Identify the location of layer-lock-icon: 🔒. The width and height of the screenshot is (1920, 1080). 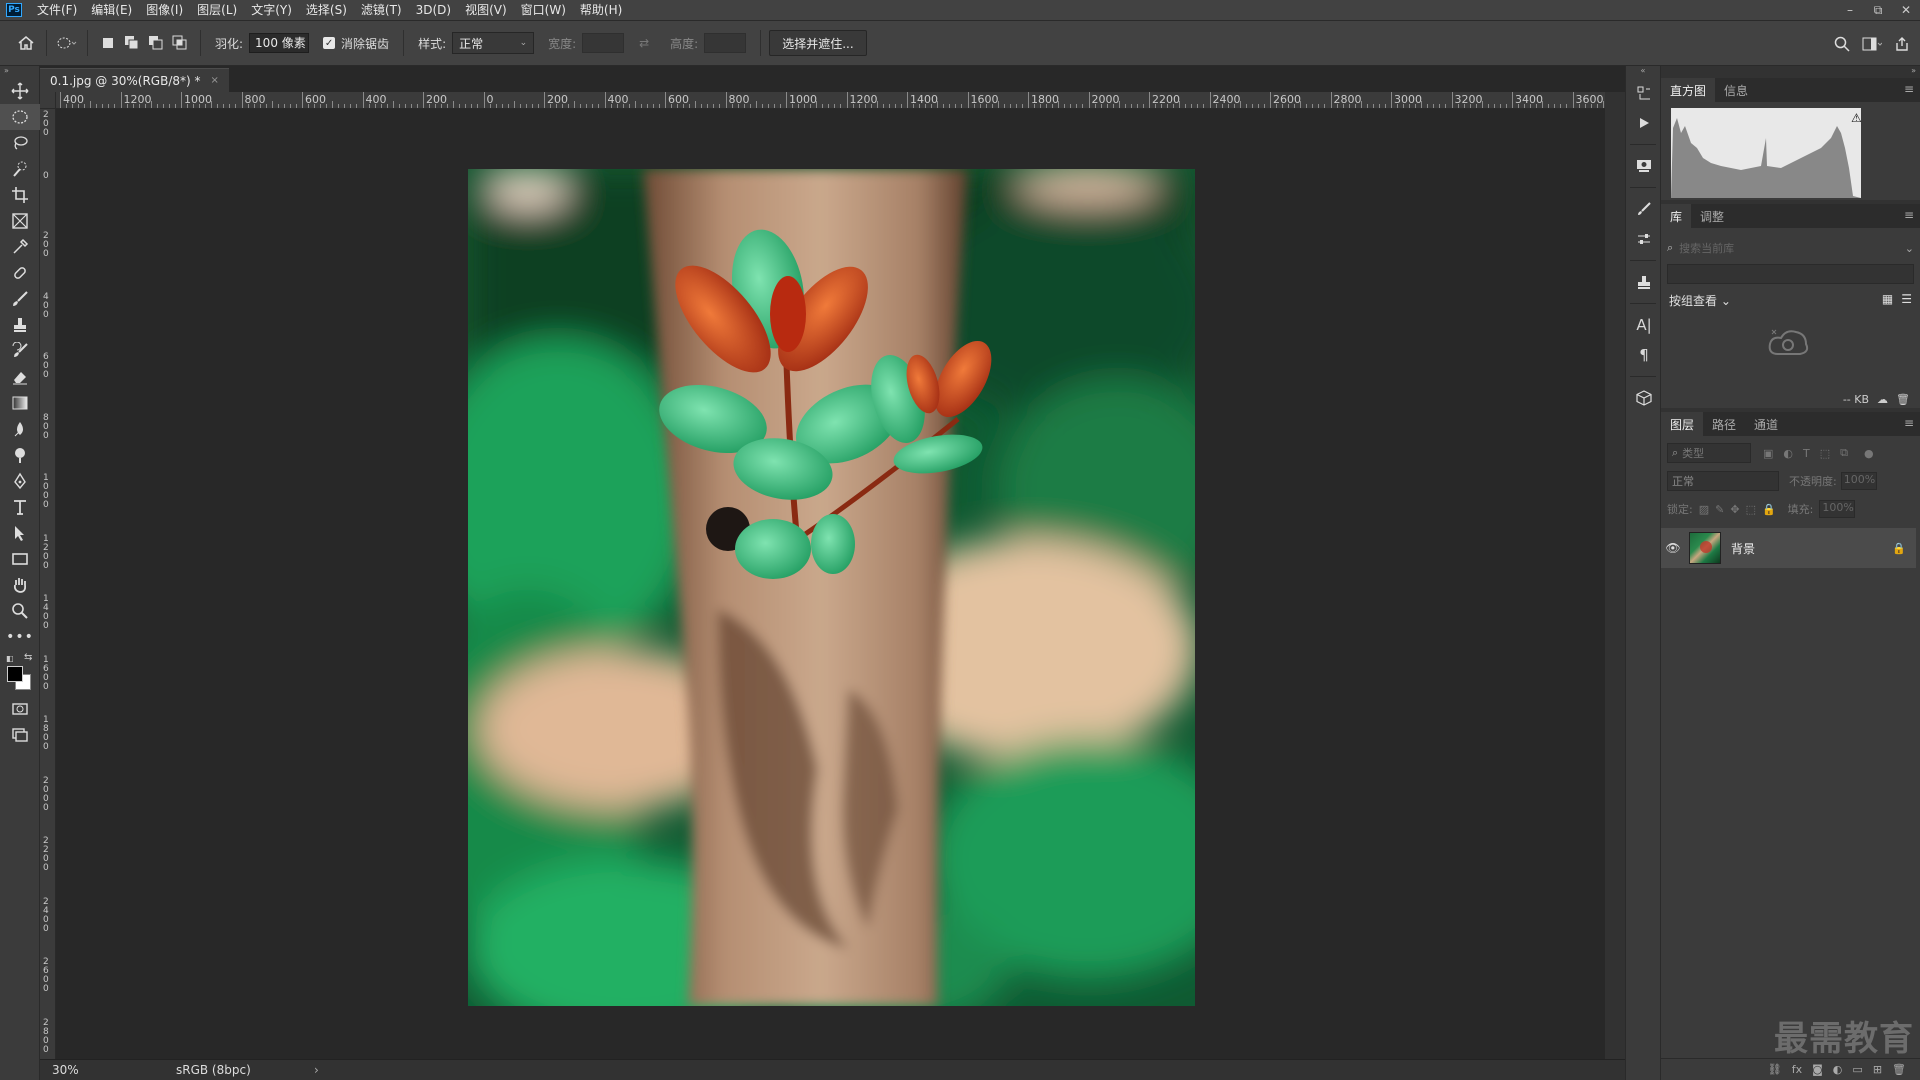
(1904, 548).